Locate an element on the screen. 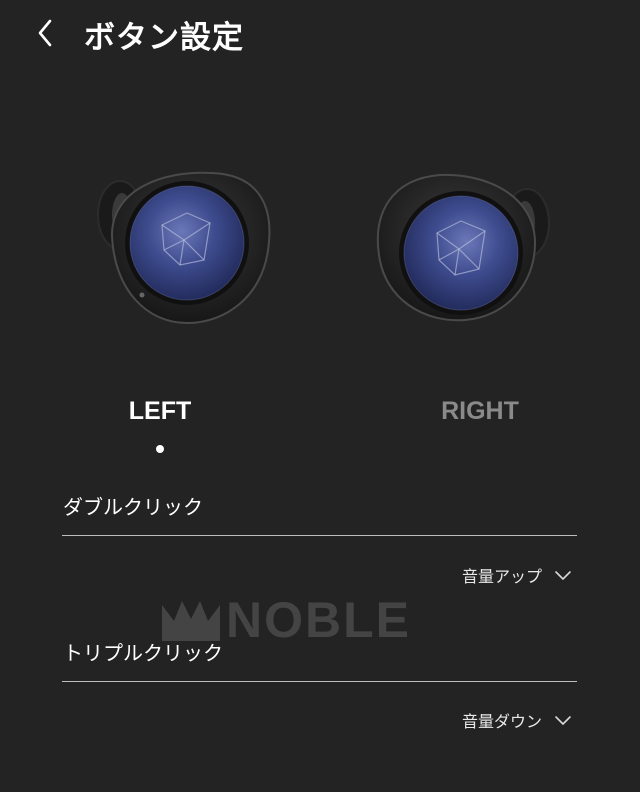  chevron-left-icon is located at coordinates (45, 33).